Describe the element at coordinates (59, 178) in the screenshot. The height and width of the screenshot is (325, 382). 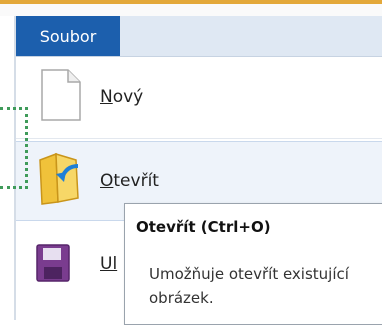
I see `open-folder-icon` at that location.